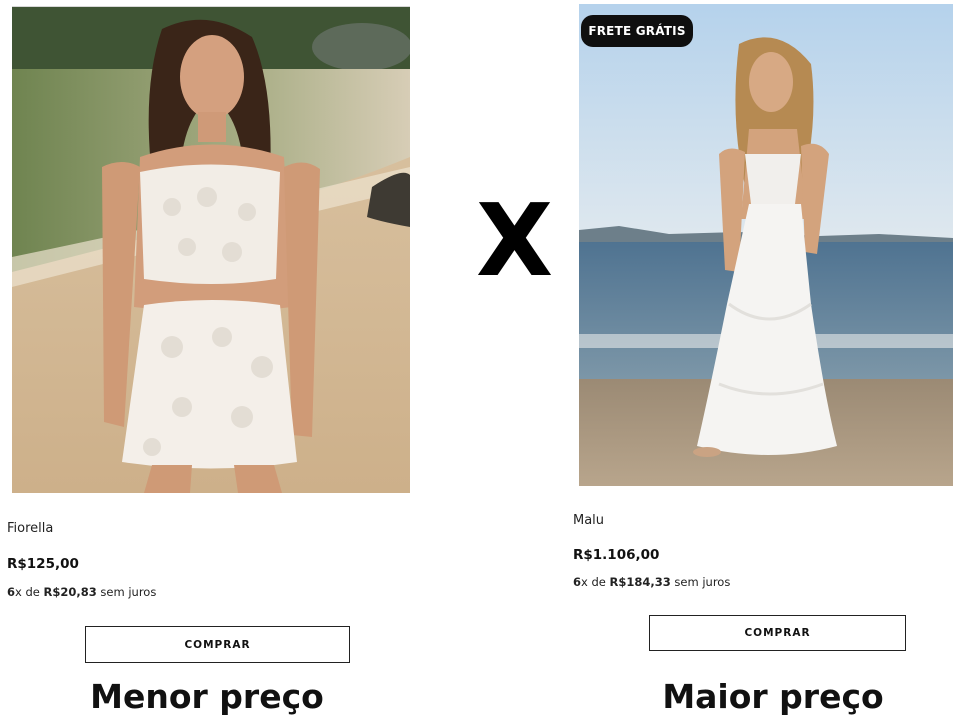  What do you see at coordinates (637, 31) in the screenshot?
I see `free-shipping-badge: FRETE GRÁTIS` at bounding box center [637, 31].